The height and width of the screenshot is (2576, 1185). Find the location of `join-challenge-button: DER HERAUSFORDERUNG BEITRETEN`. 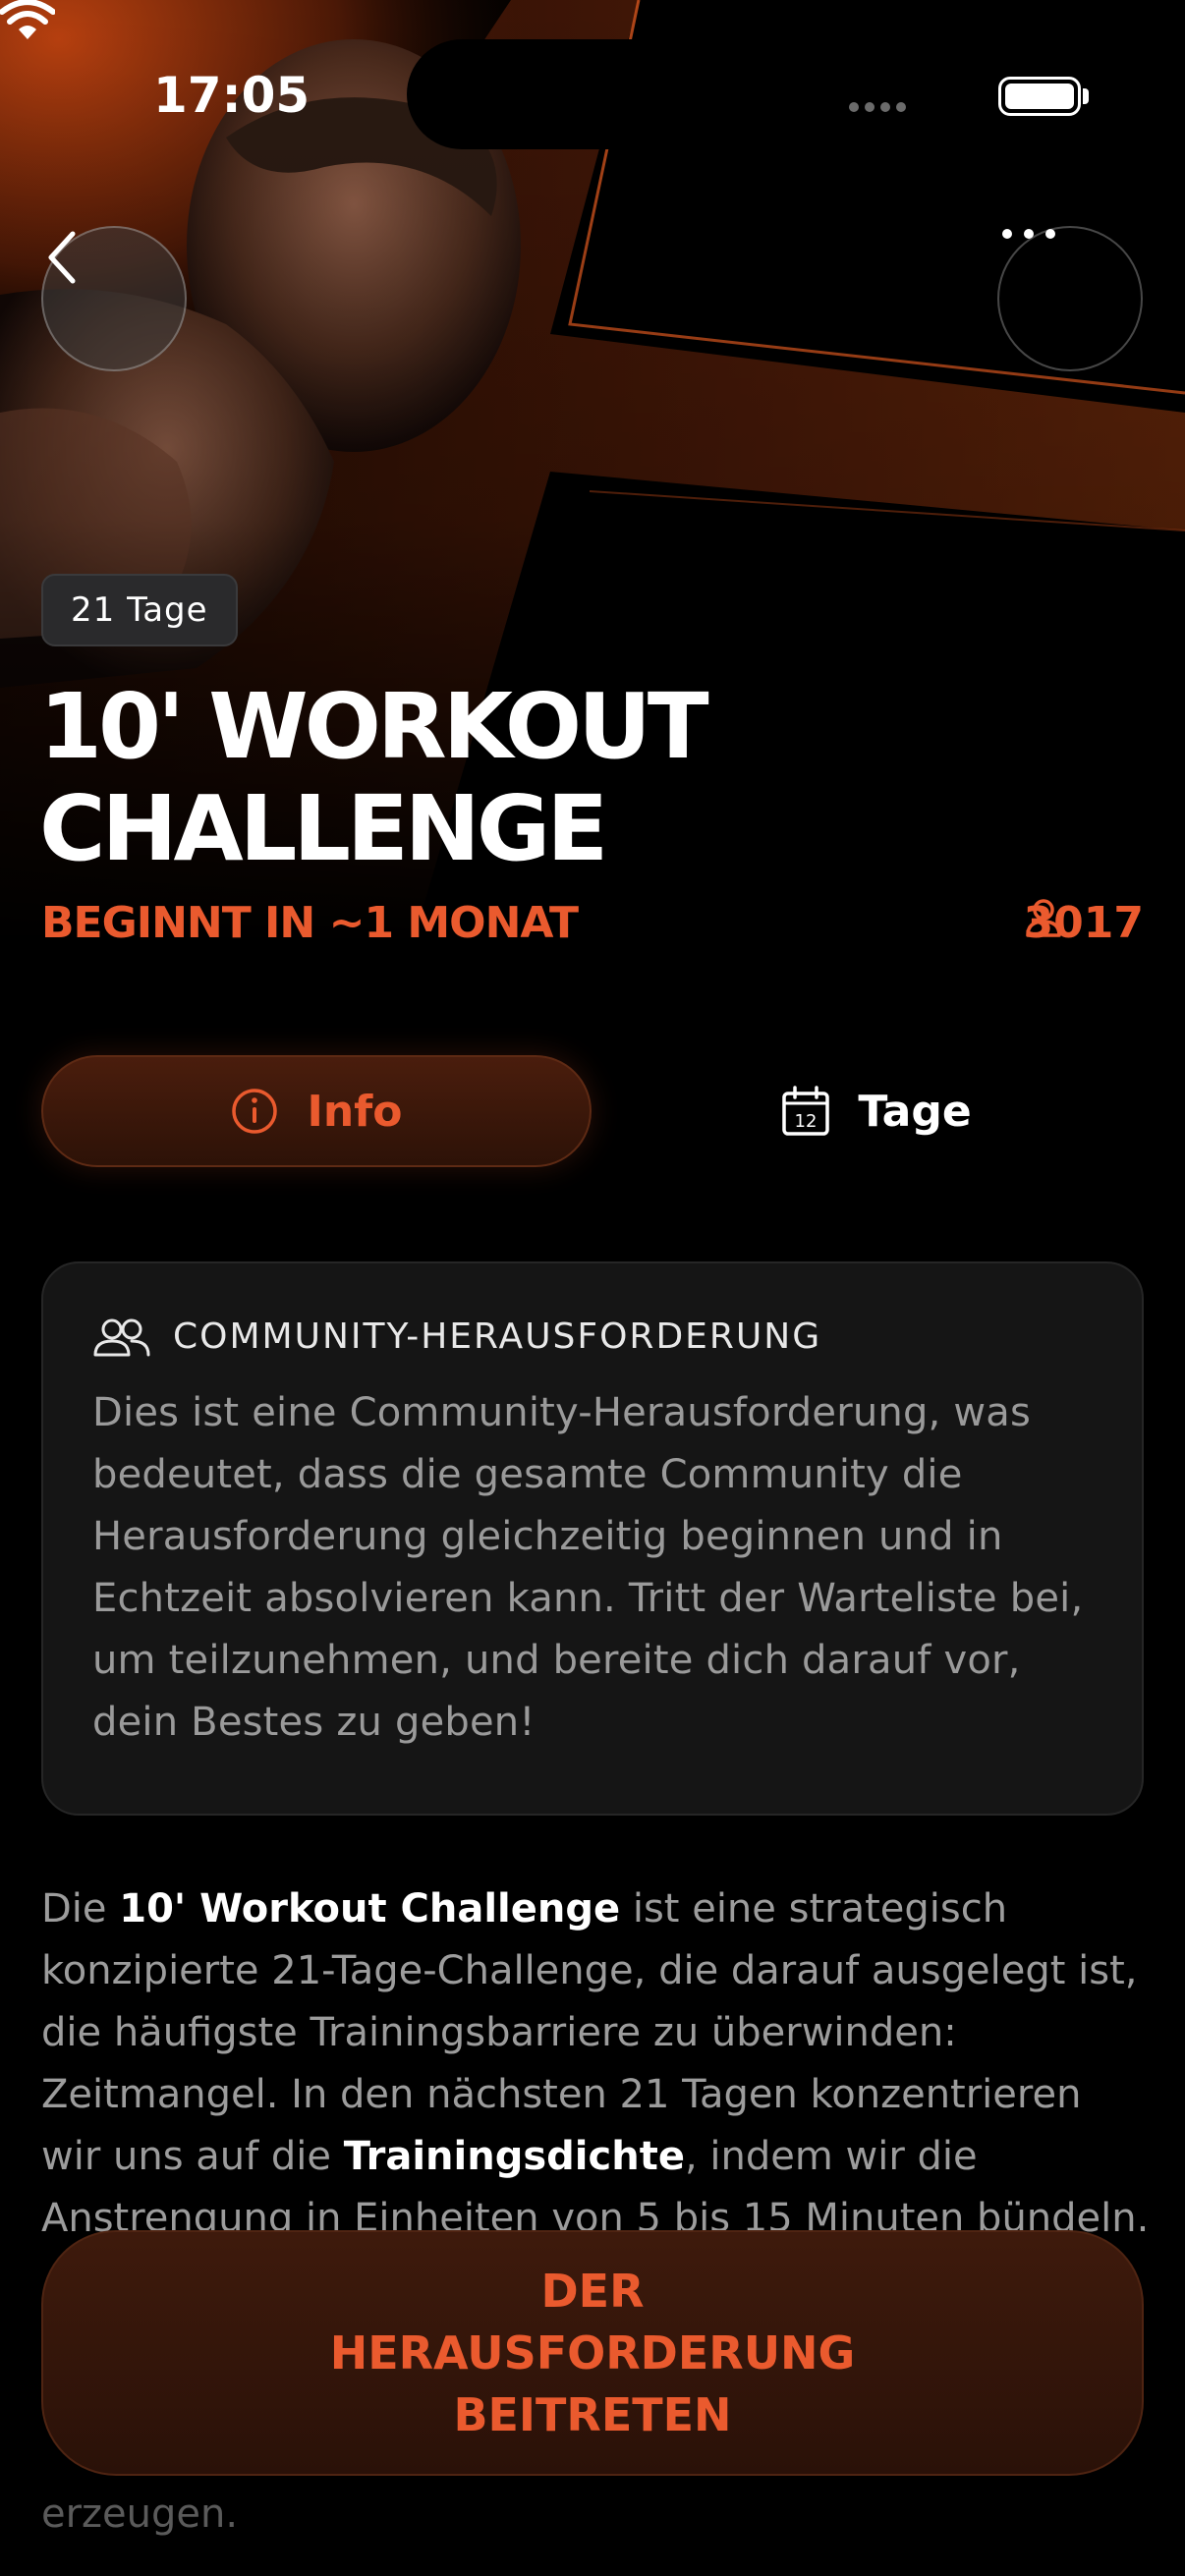

join-challenge-button: DER HERAUSFORDERUNG BEITRETEN is located at coordinates (592, 2353).